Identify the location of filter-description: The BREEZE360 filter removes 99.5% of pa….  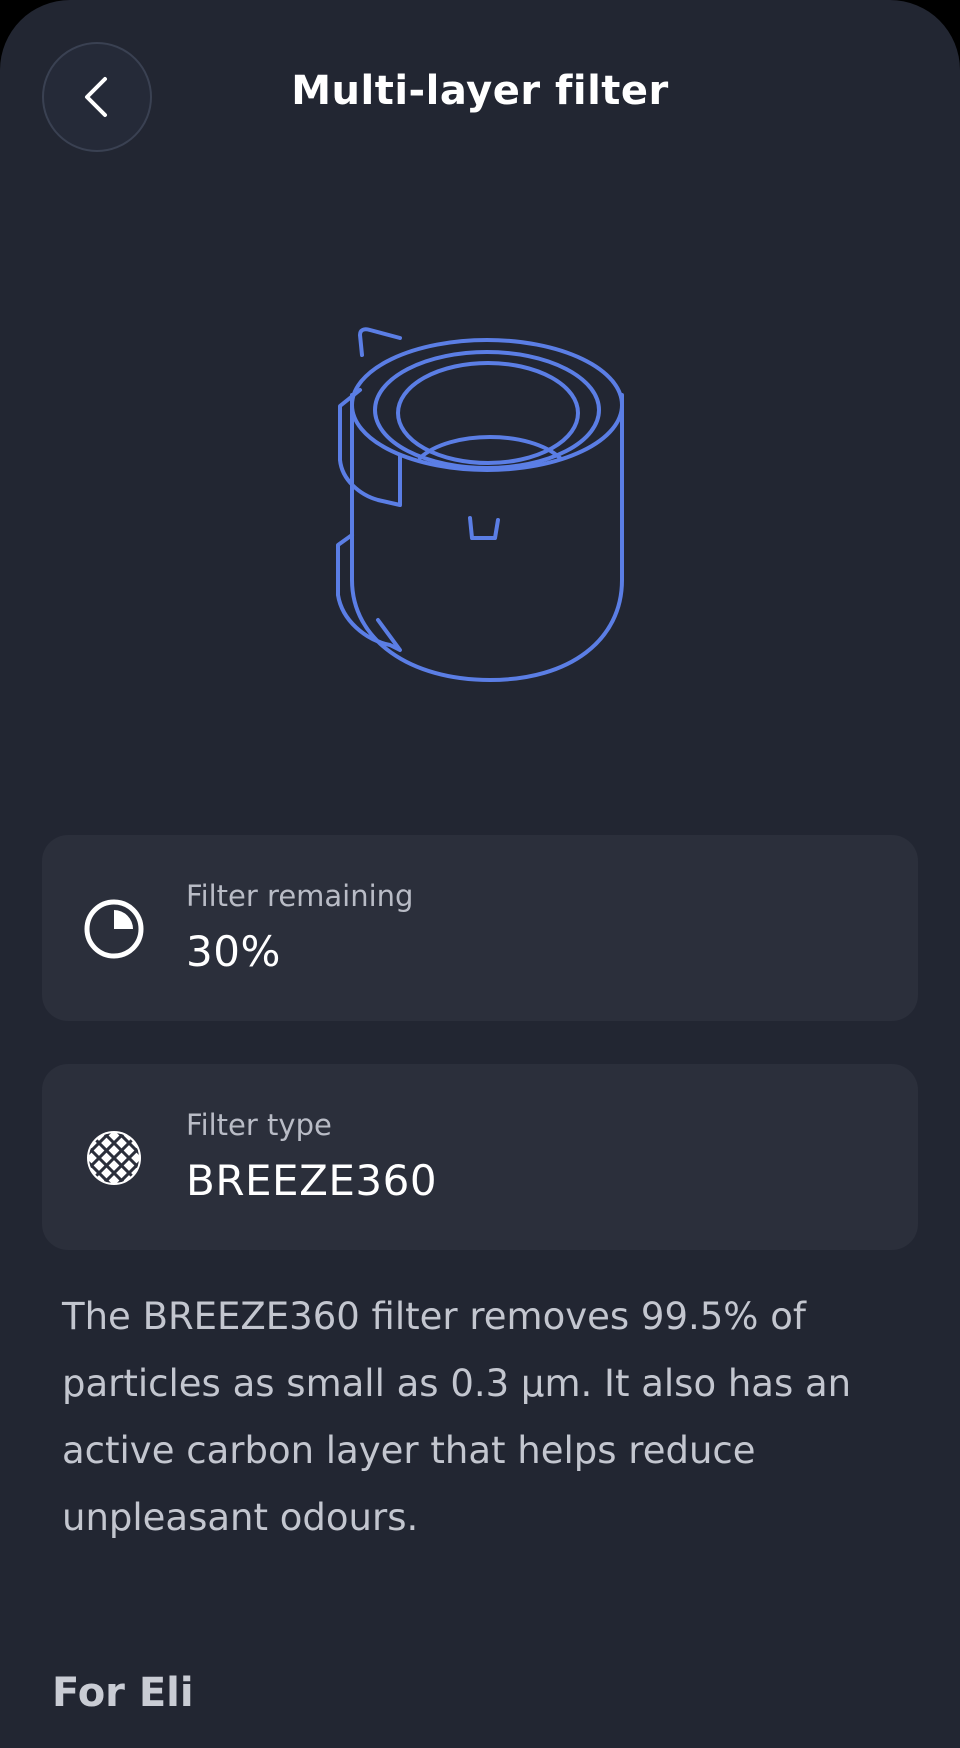
(457, 1417).